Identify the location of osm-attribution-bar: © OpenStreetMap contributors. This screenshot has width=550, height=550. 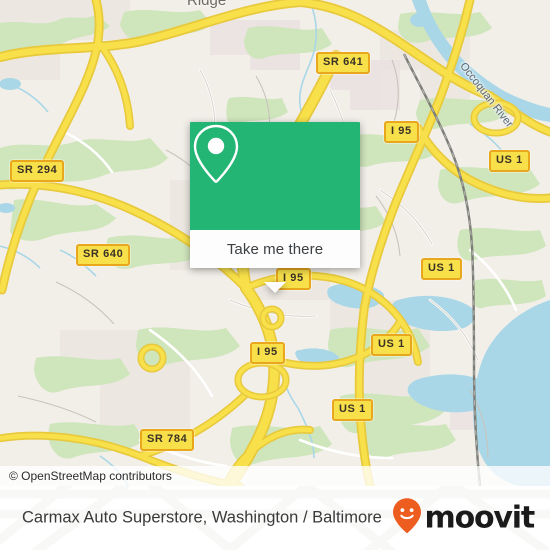
(275, 476).